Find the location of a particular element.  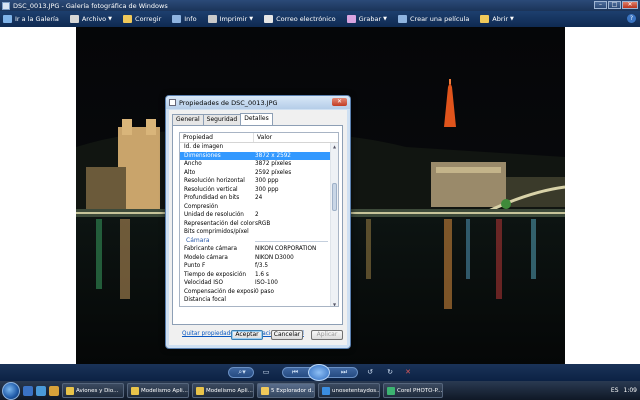

accept-button: Aceptar is located at coordinates (247, 335).